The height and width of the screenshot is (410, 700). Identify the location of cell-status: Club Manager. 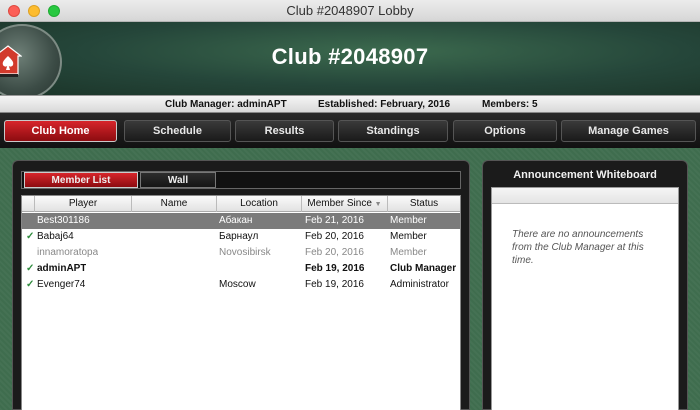
(423, 268).